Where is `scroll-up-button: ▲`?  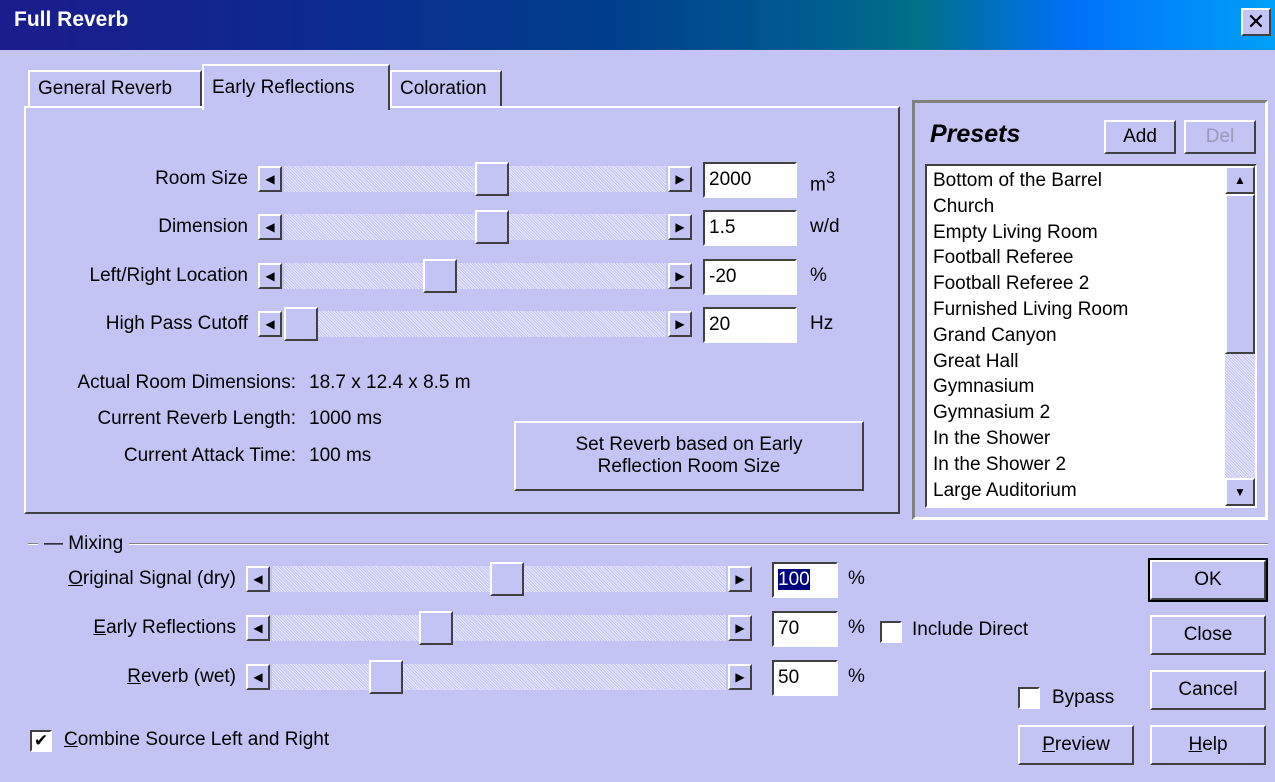
scroll-up-button: ▲ is located at coordinates (1240, 180).